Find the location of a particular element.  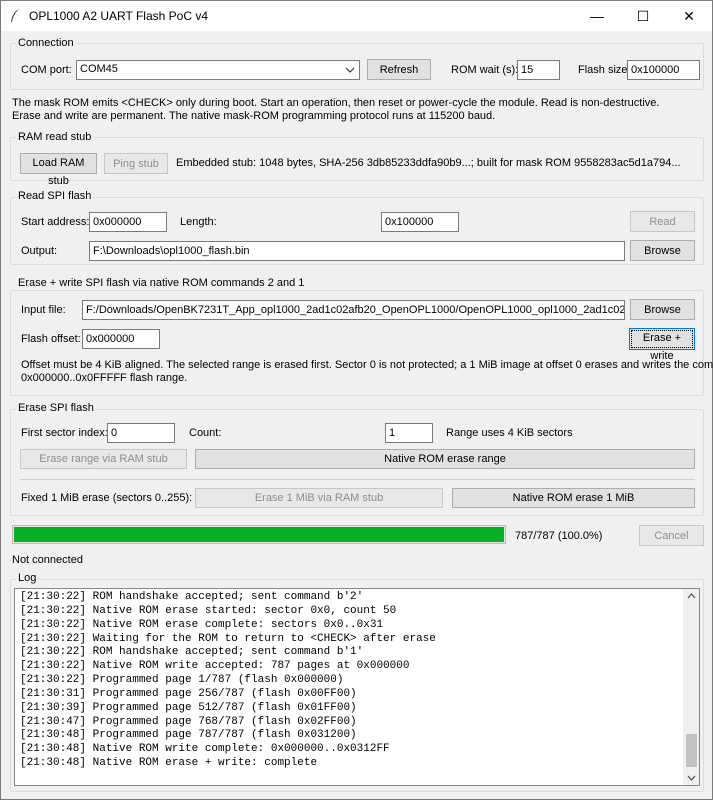

read-button: Read is located at coordinates (662, 221).